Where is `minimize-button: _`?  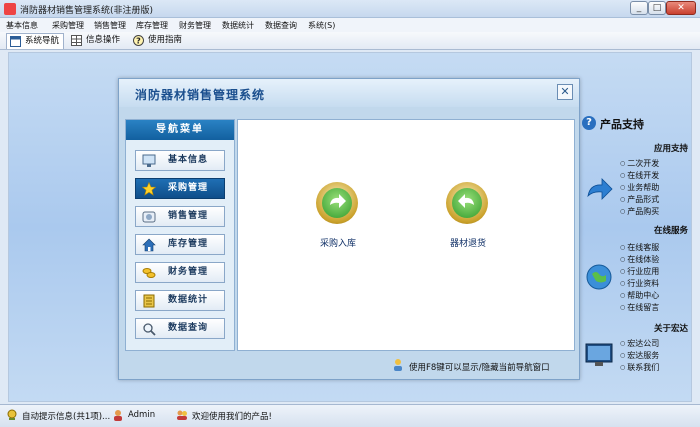 minimize-button: _ is located at coordinates (639, 8).